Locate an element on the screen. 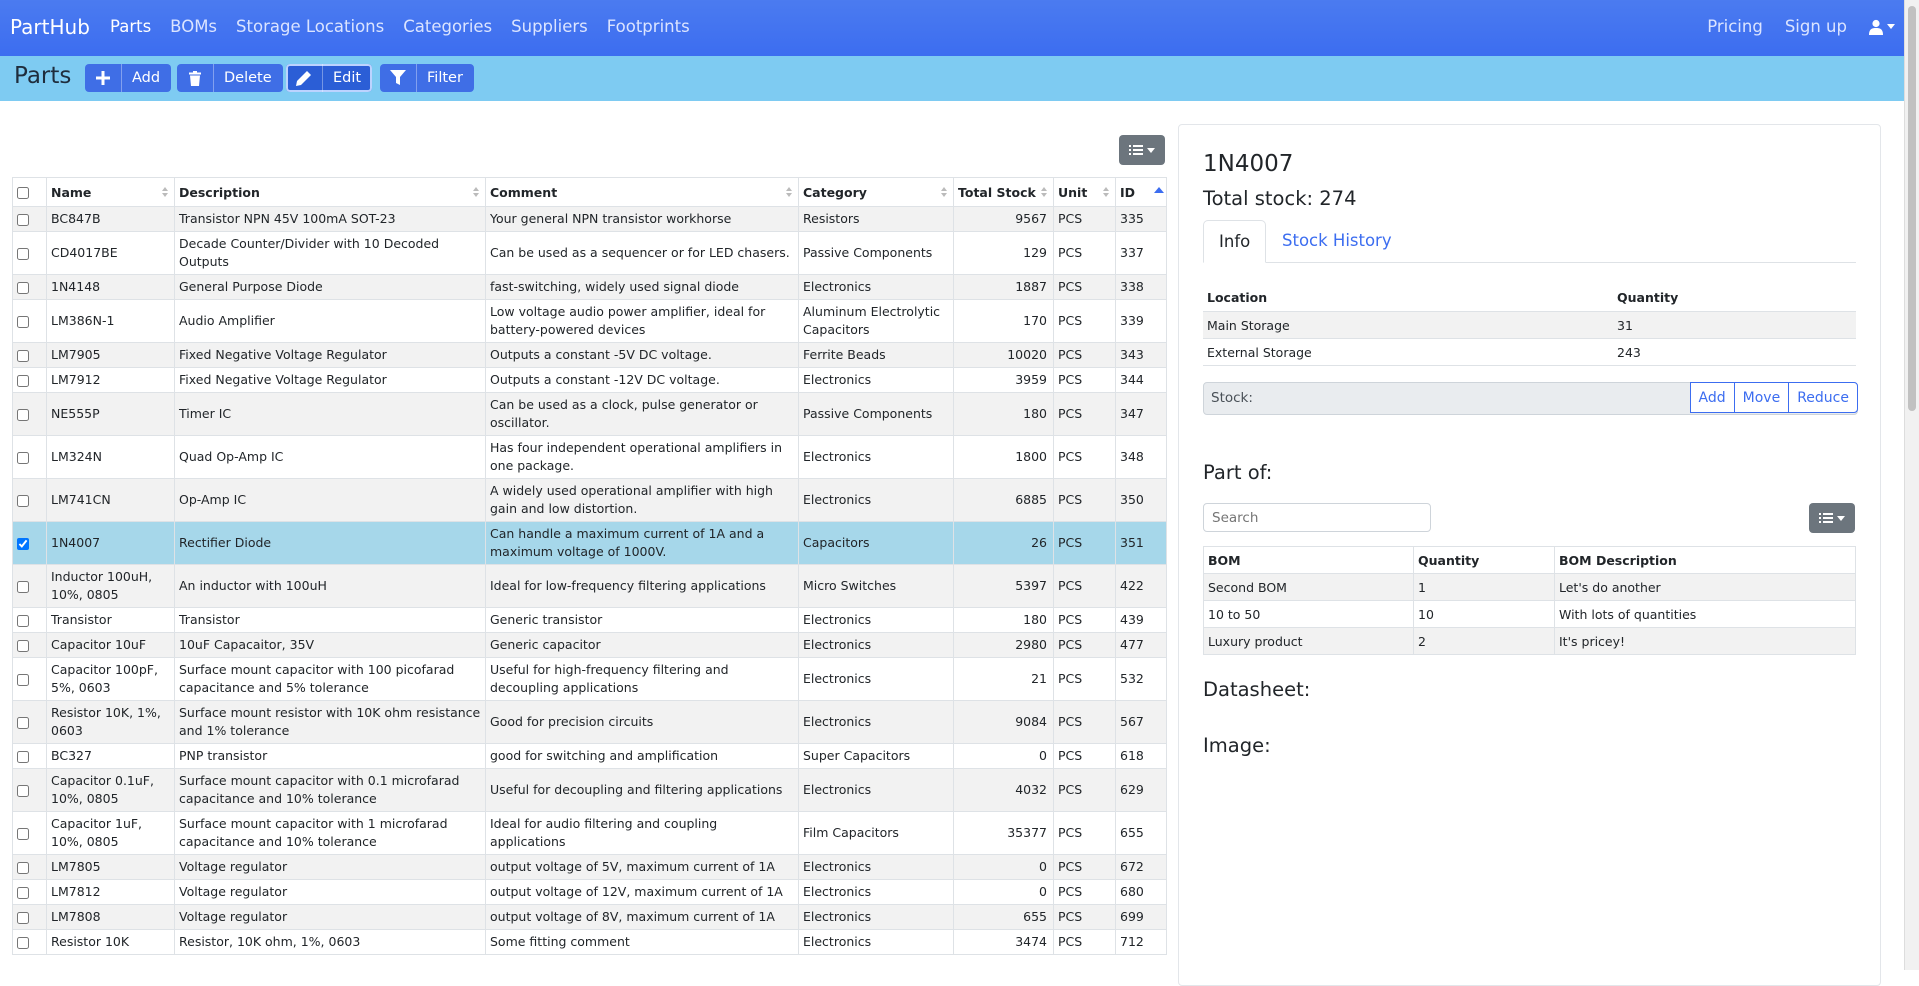  brand-logo: PartHub is located at coordinates (50, 27).